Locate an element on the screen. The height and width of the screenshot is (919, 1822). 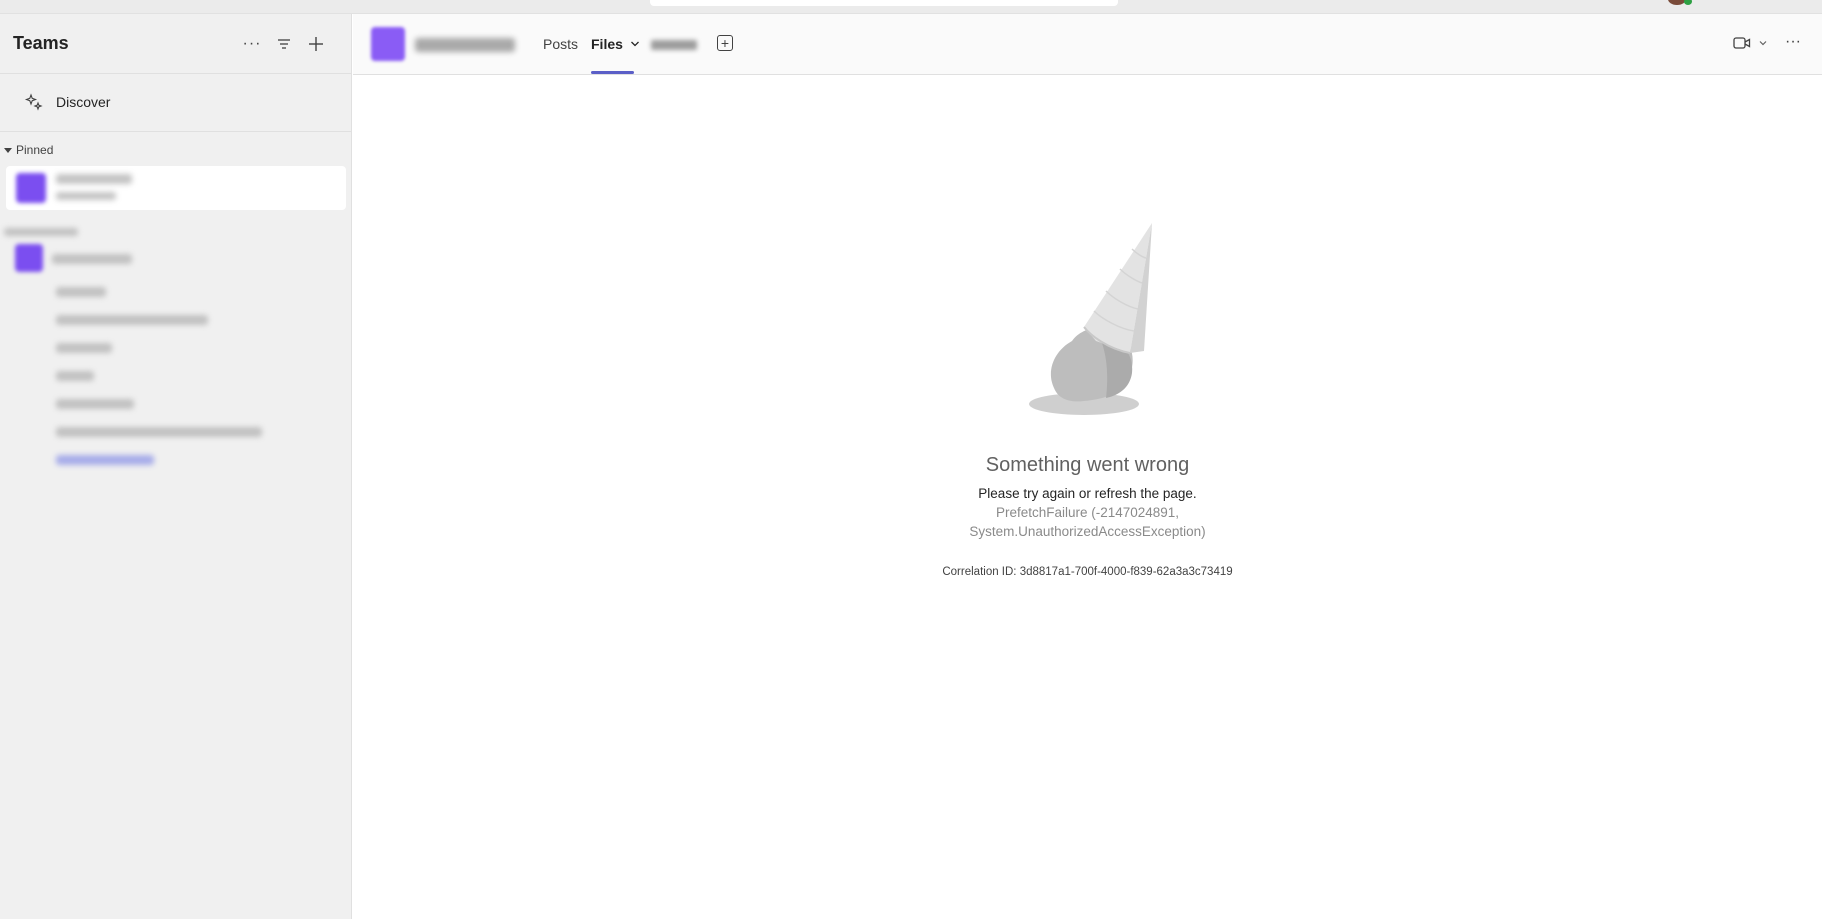
tab-files: Files is located at coordinates (615, 44).